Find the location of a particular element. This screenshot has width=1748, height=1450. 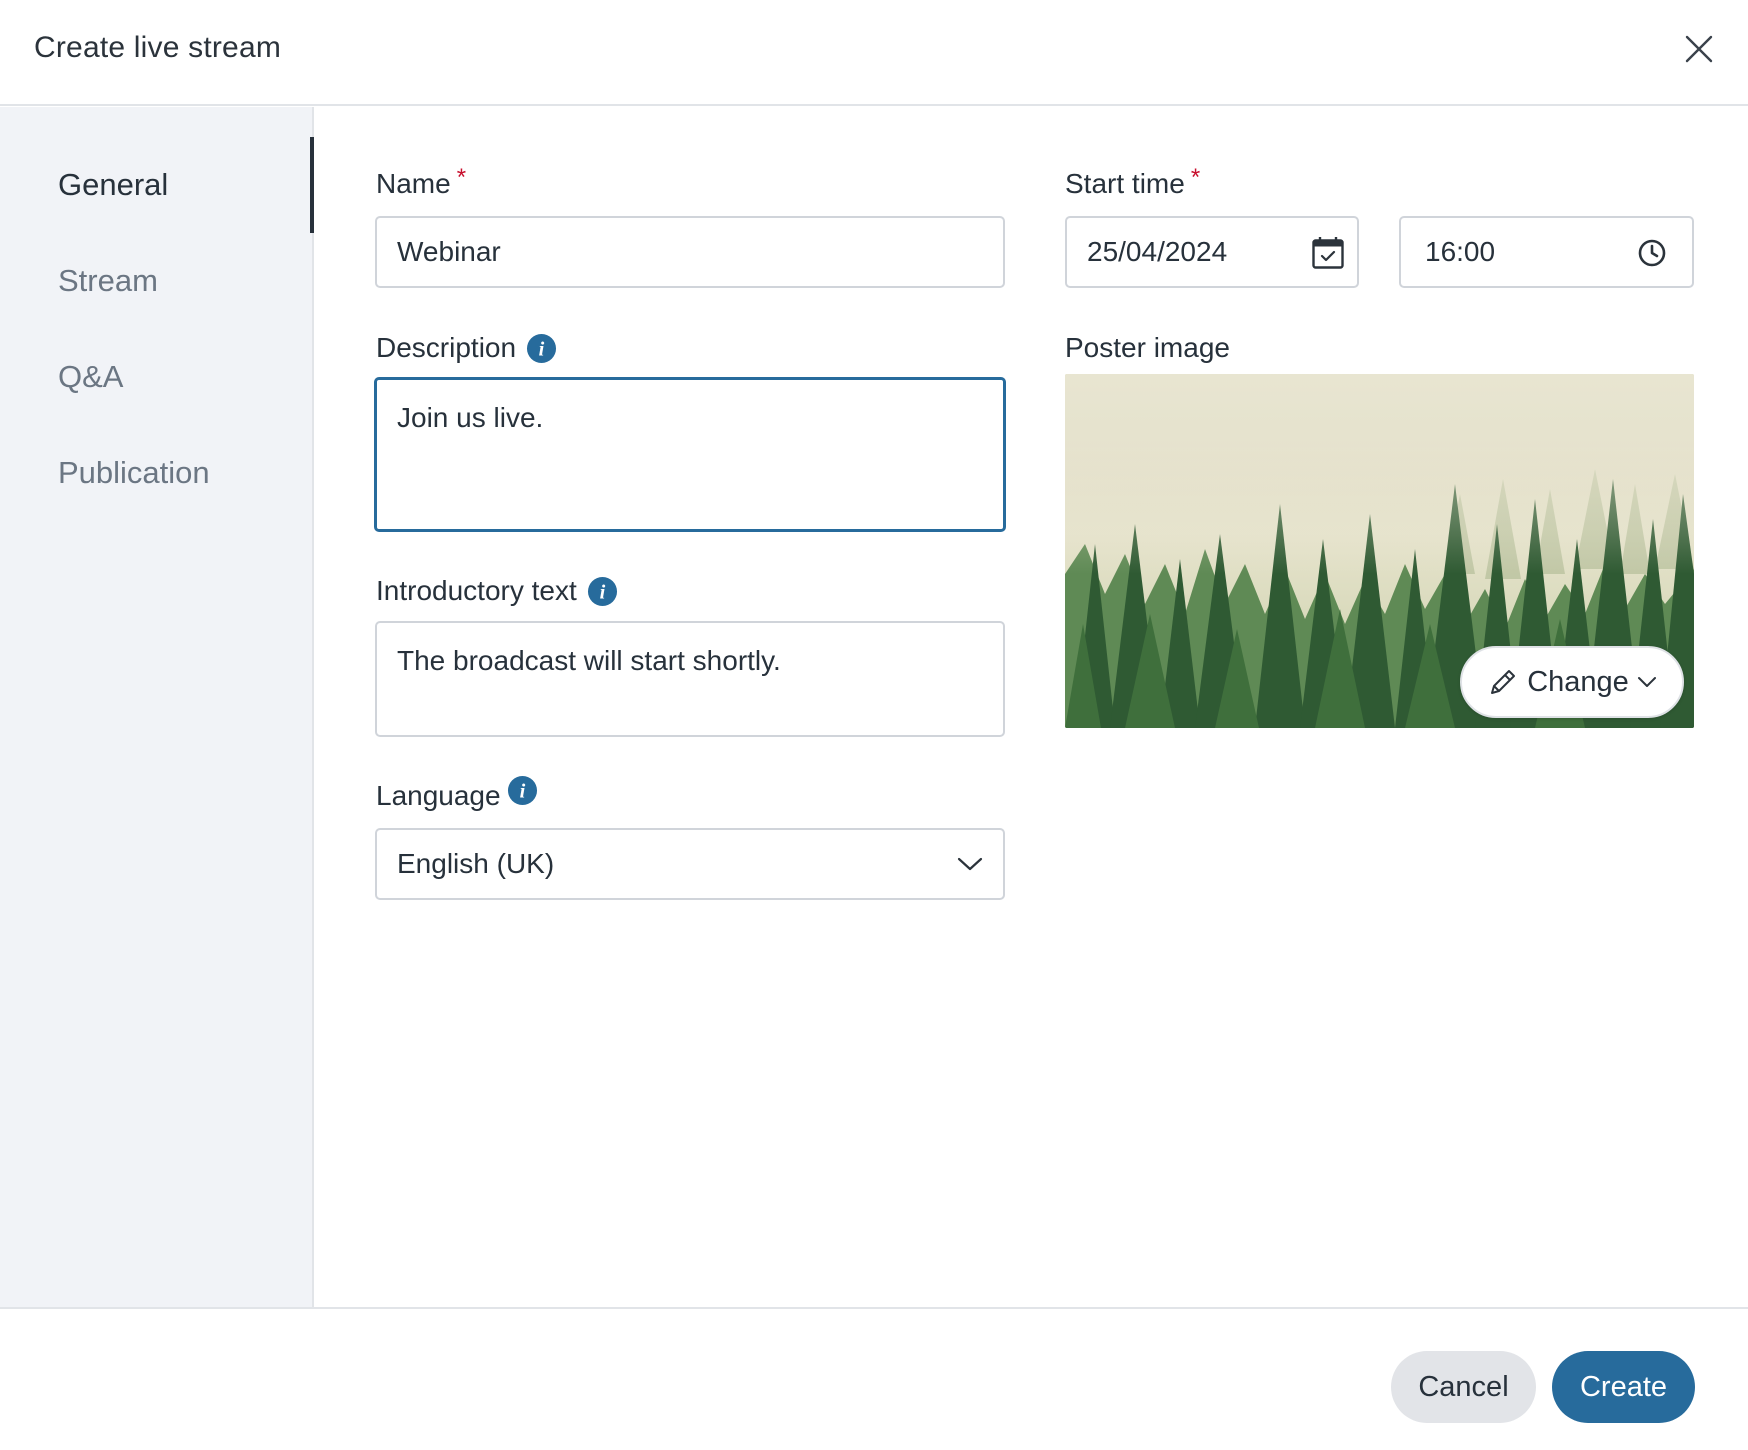

sidebar-item-general: General is located at coordinates (113, 185).